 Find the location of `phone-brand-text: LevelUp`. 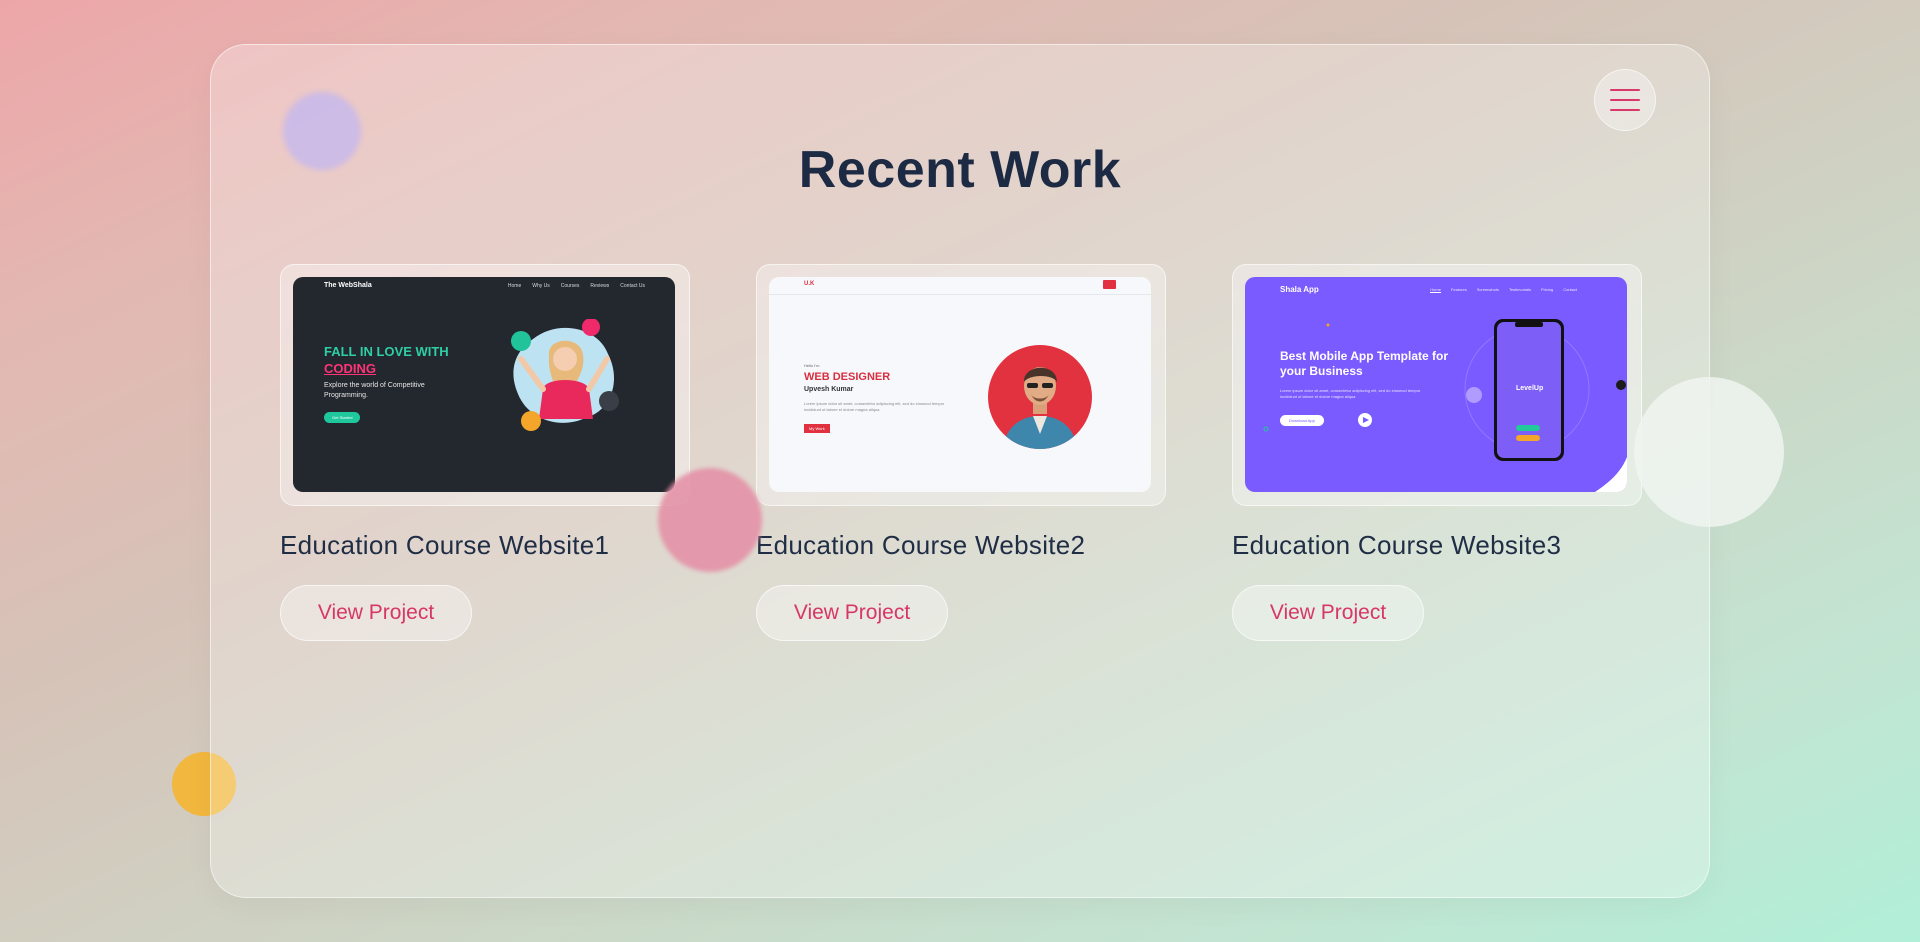

phone-brand-text: LevelUp is located at coordinates (1529, 388).